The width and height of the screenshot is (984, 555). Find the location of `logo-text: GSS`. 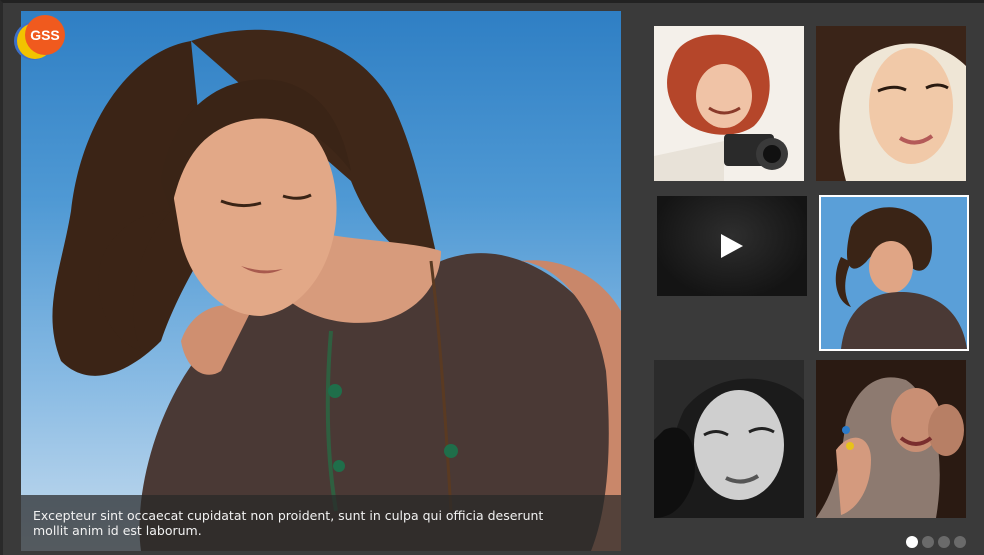

logo-text: GSS is located at coordinates (45, 35).